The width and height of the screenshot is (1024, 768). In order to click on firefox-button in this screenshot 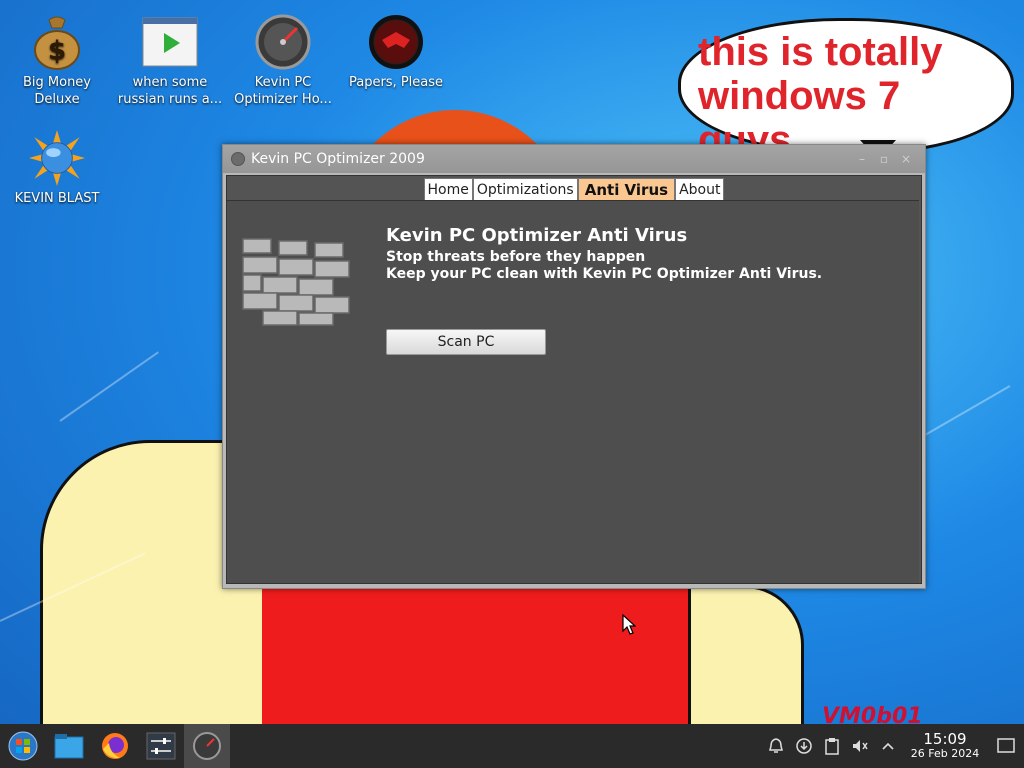, I will do `click(115, 746)`.